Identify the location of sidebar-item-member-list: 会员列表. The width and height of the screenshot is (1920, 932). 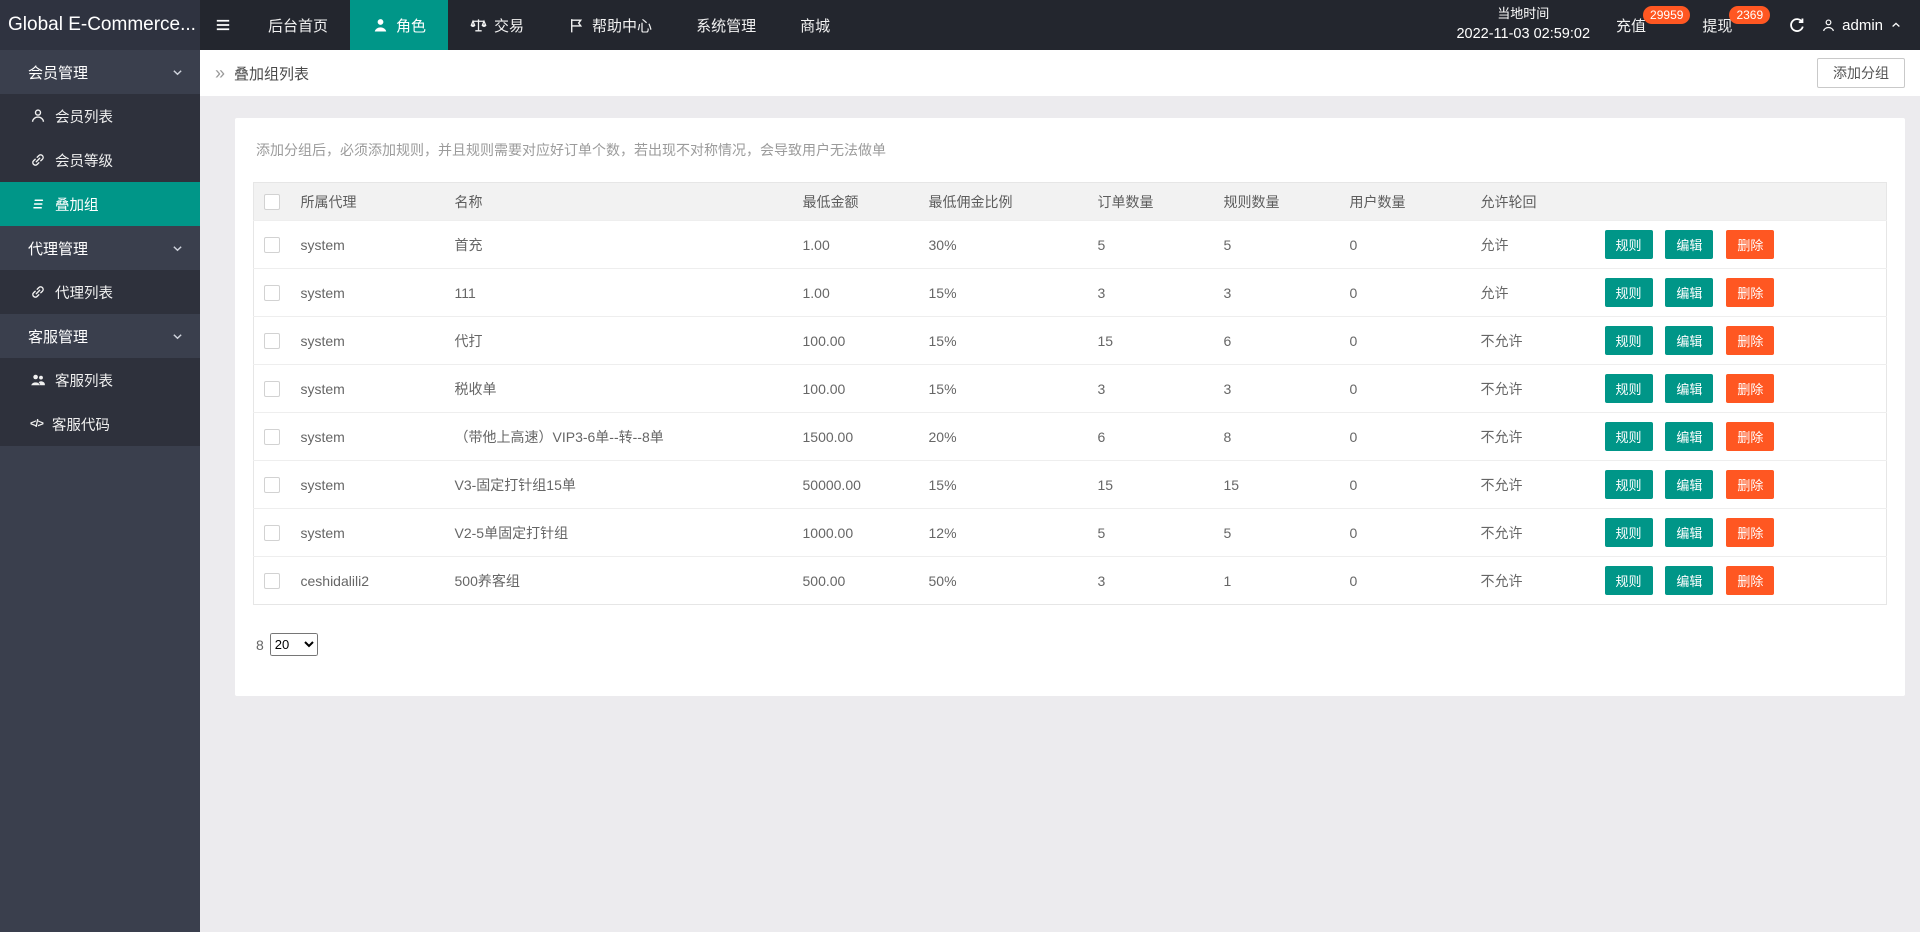
(100, 116).